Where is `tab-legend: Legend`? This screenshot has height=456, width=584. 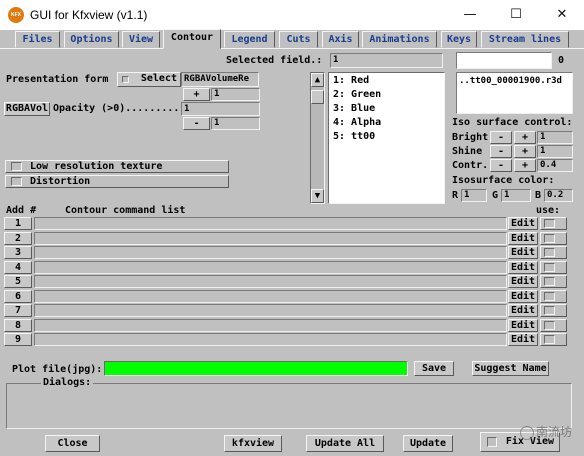
tab-legend: Legend is located at coordinates (249, 39).